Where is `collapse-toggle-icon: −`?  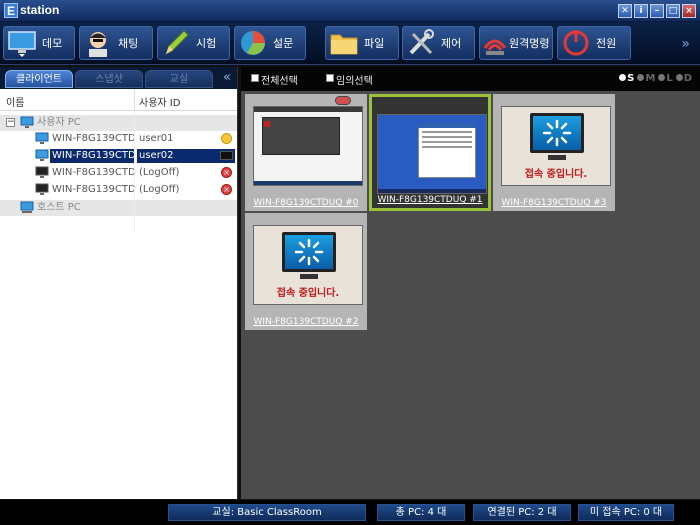 collapse-toggle-icon: − is located at coordinates (10, 122).